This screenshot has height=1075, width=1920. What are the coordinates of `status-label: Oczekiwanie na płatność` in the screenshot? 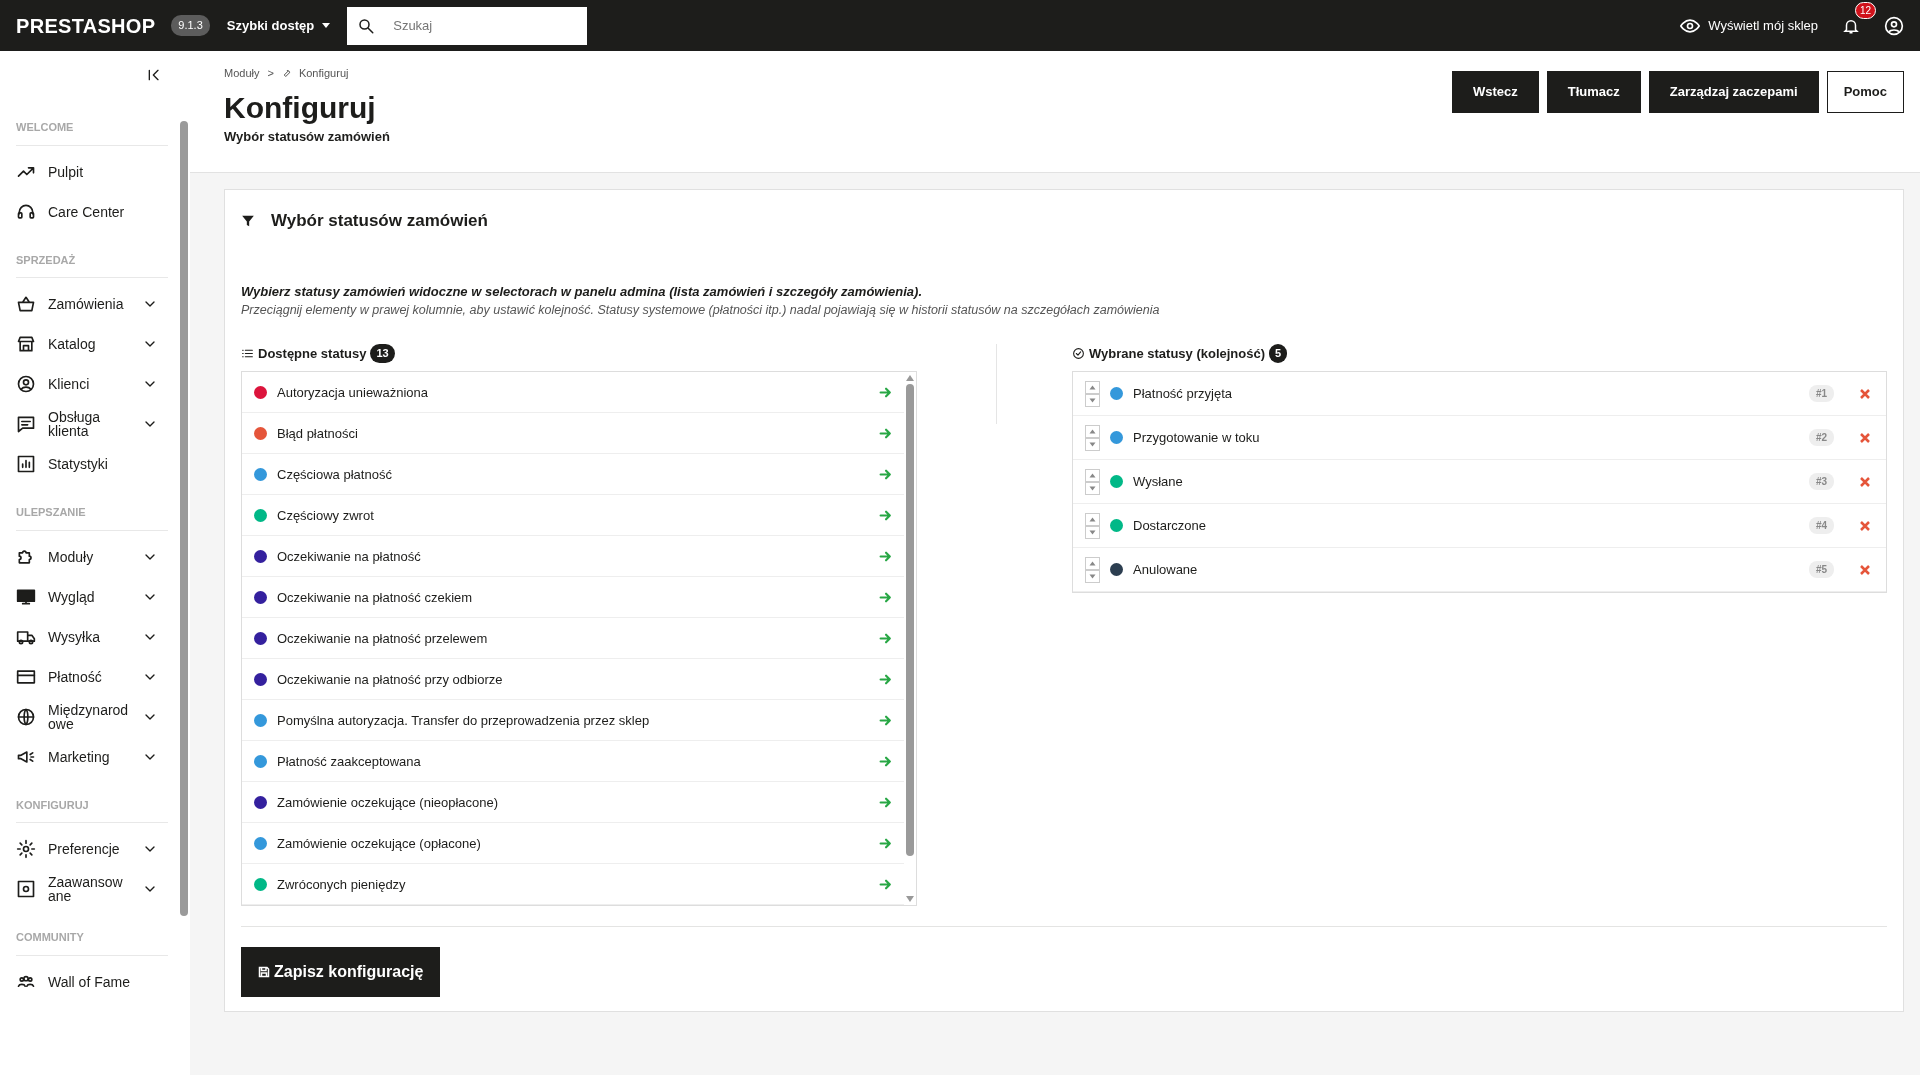 It's located at (349, 556).